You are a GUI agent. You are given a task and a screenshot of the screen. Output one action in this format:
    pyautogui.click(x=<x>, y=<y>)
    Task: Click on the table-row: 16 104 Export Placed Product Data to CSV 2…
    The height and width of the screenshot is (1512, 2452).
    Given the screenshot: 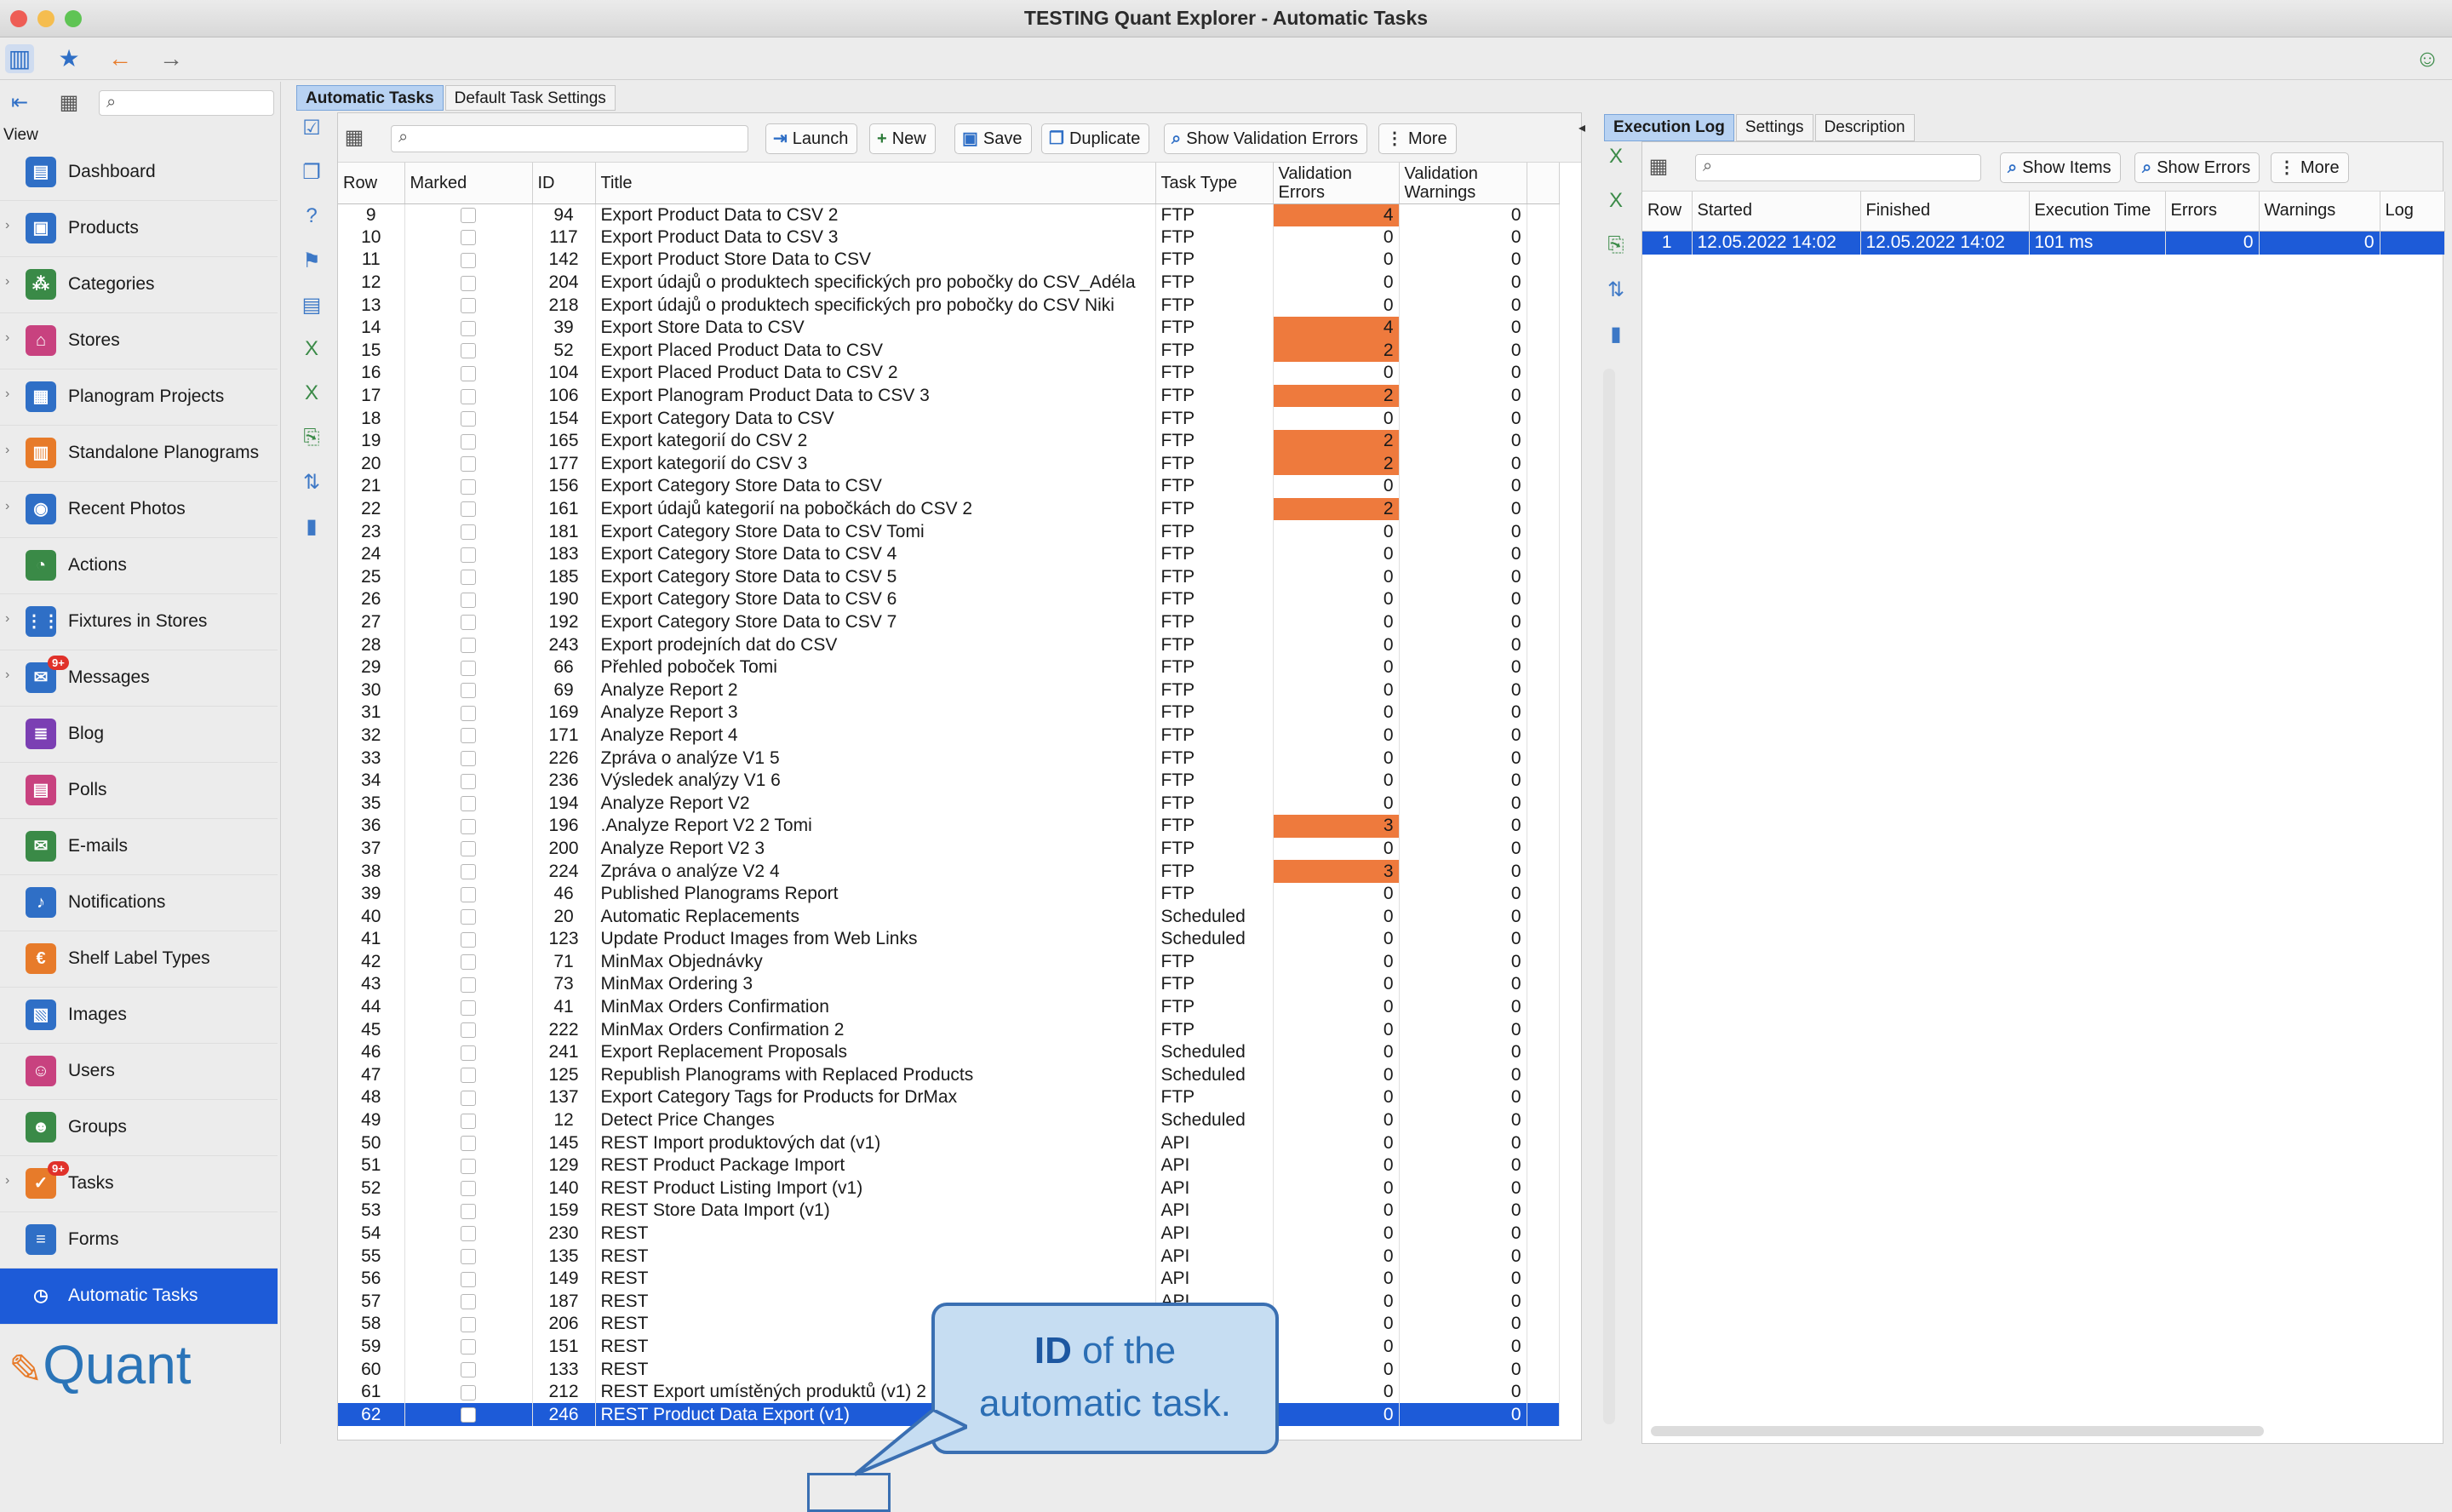 What is the action you would take?
    pyautogui.click(x=949, y=373)
    